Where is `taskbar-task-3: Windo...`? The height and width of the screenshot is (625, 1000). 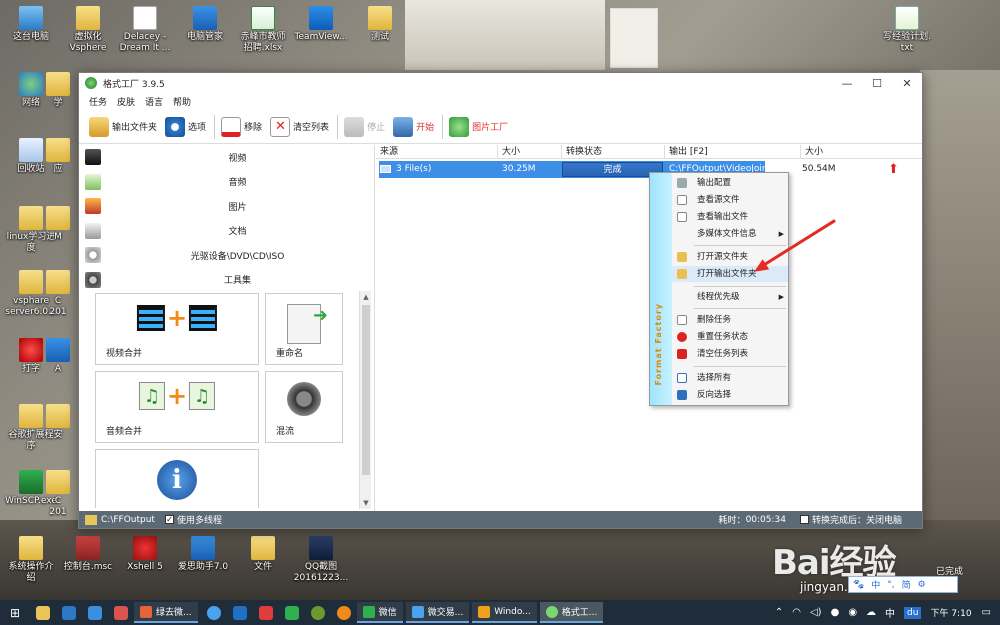
taskbar-task-3: Windo... is located at coordinates (504, 612).